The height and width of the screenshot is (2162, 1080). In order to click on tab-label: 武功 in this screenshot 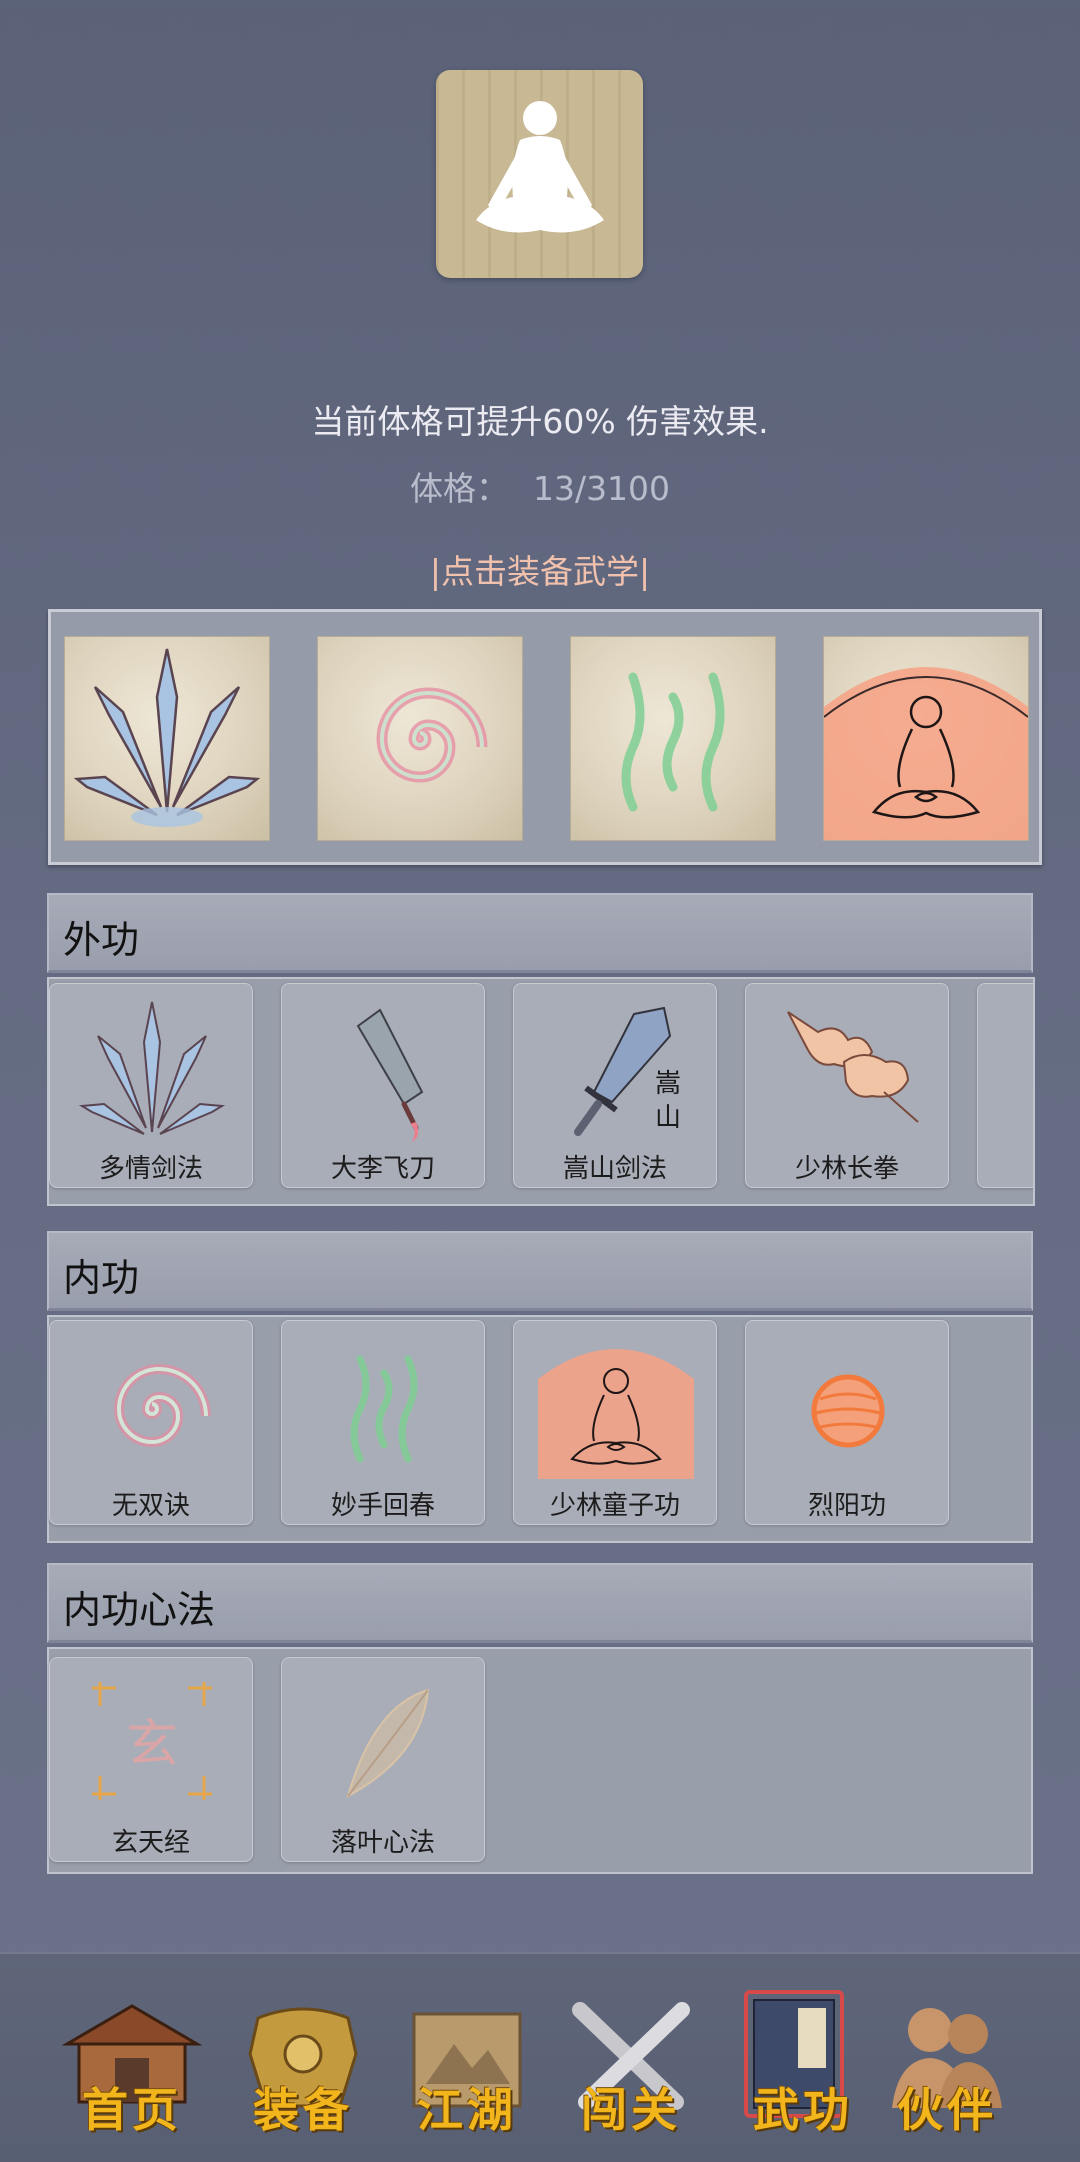, I will do `click(803, 2110)`.